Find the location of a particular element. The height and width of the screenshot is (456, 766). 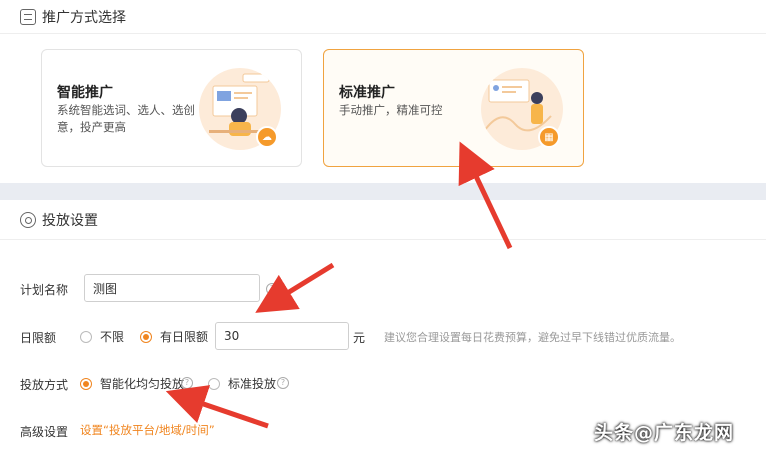

section-title-delivery: 投放设置 is located at coordinates (70, 220).